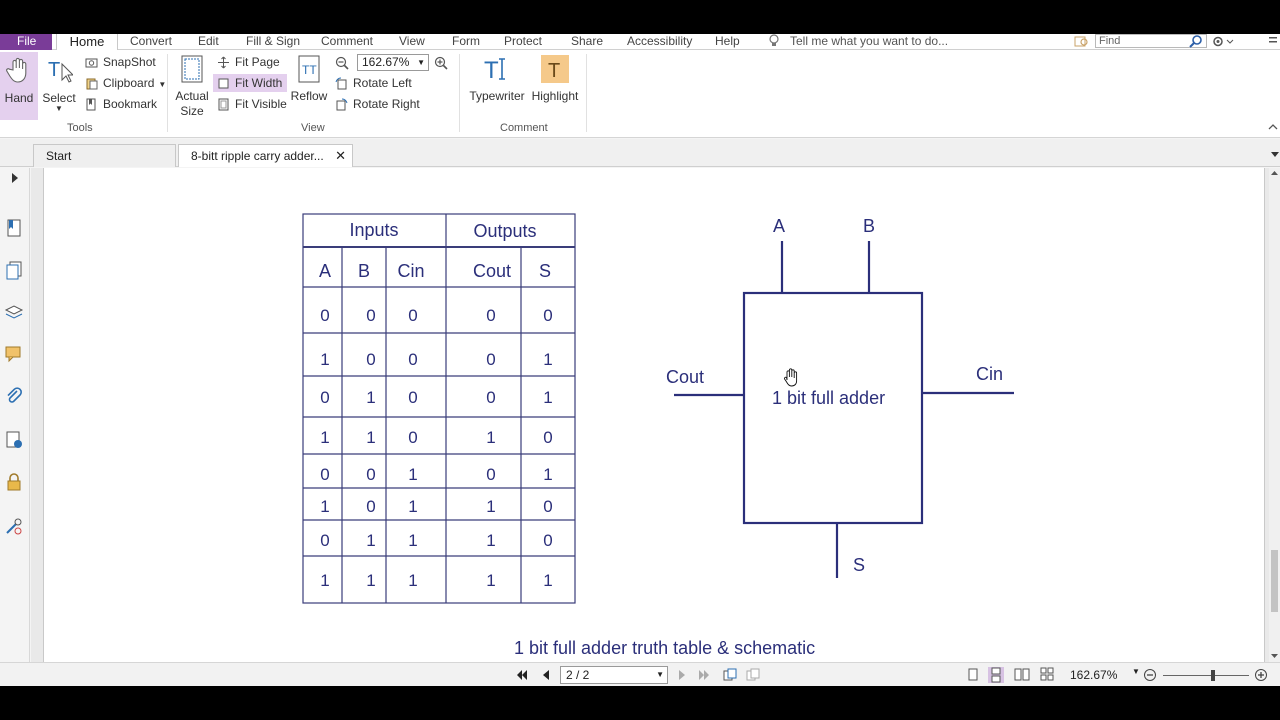 The height and width of the screenshot is (720, 1280). What do you see at coordinates (223, 104) in the screenshot?
I see `fit-visible-icon` at bounding box center [223, 104].